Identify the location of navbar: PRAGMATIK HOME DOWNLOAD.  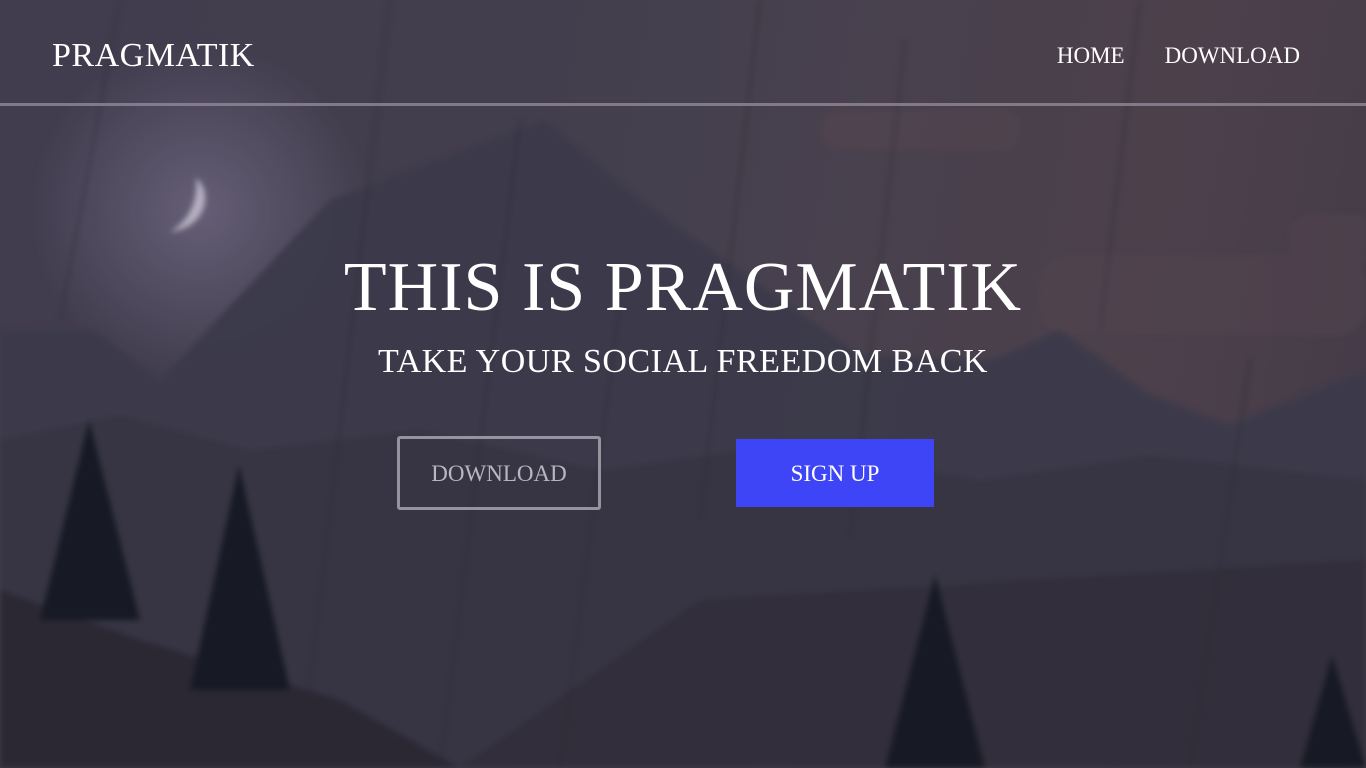
(683, 53).